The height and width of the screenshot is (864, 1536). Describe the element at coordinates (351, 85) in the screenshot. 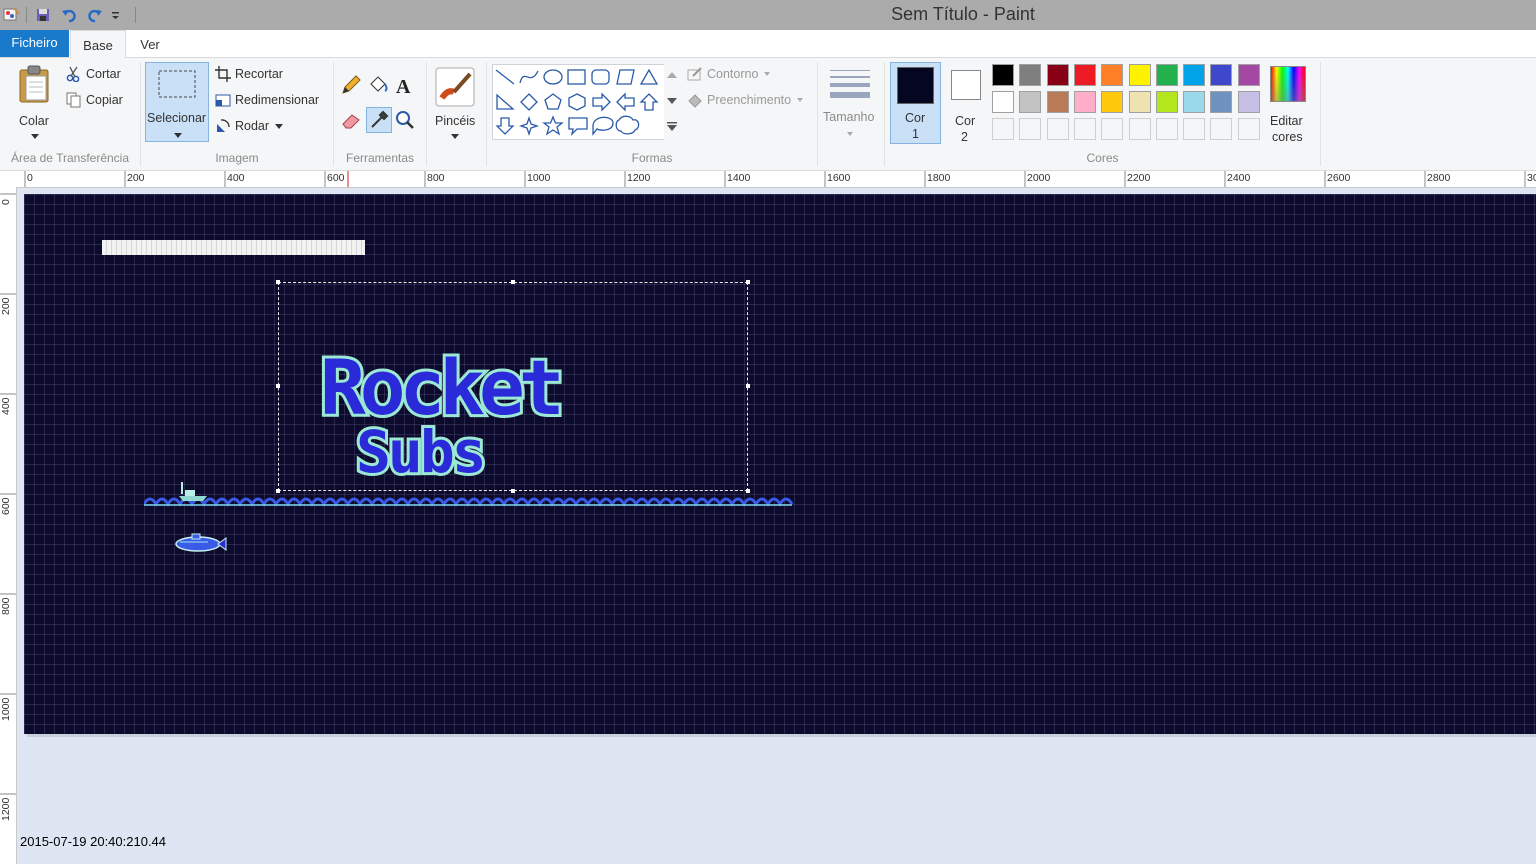

I see `pencil-icon` at that location.